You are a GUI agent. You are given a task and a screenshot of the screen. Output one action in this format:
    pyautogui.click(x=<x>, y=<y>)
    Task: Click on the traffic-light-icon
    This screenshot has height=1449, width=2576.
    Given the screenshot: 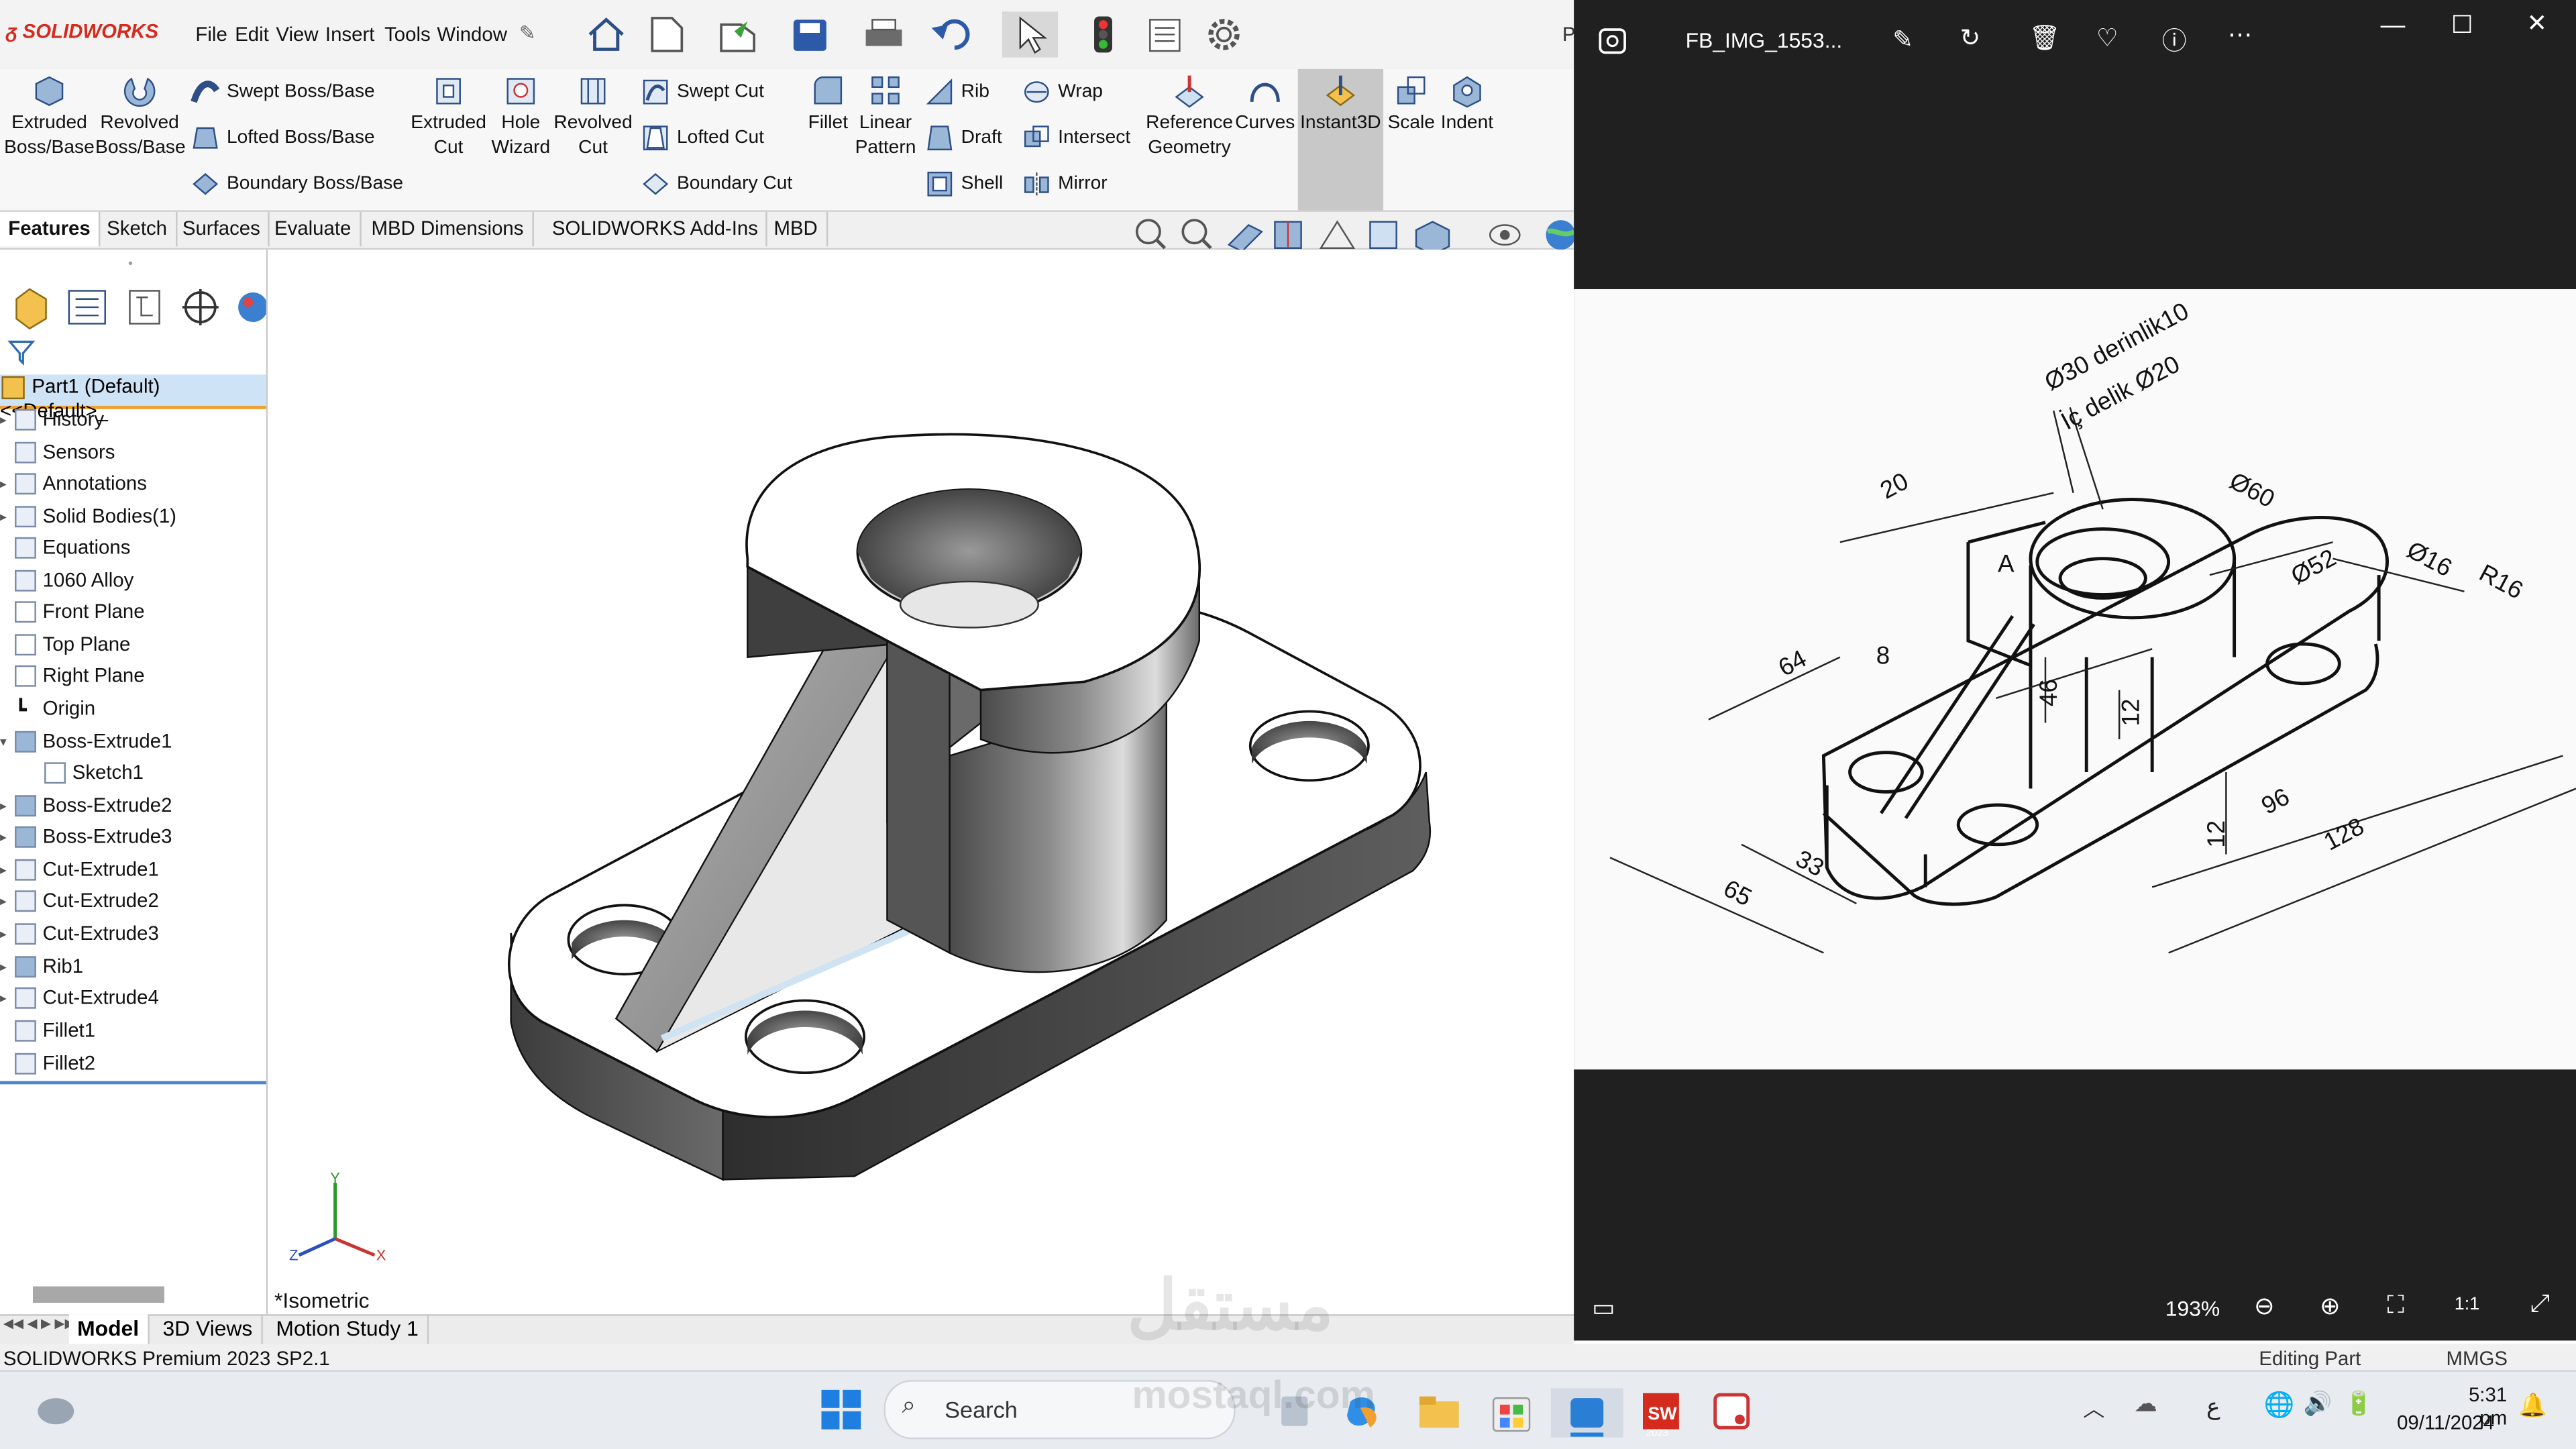 What is the action you would take?
    pyautogui.click(x=1103, y=34)
    